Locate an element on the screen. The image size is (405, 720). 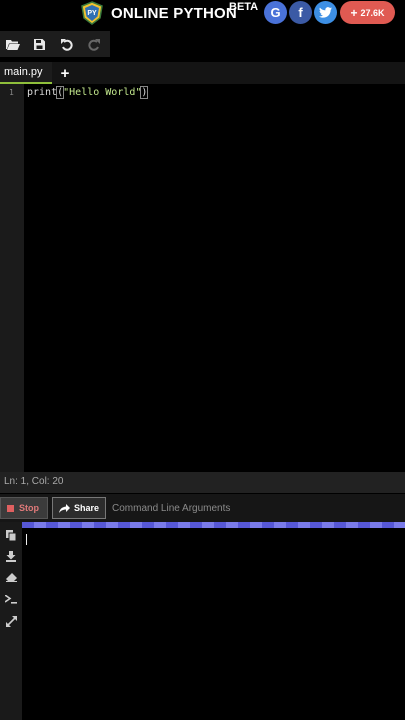
command-line-arguments-input is located at coordinates (257, 508).